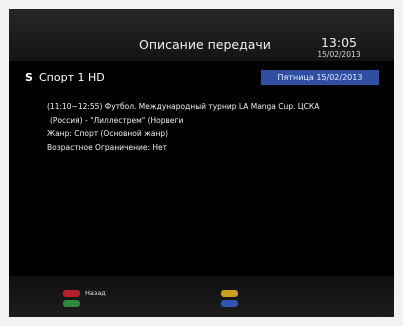  Describe the element at coordinates (72, 77) in the screenshot. I see `channel-name: Спорт 1 HD` at that location.